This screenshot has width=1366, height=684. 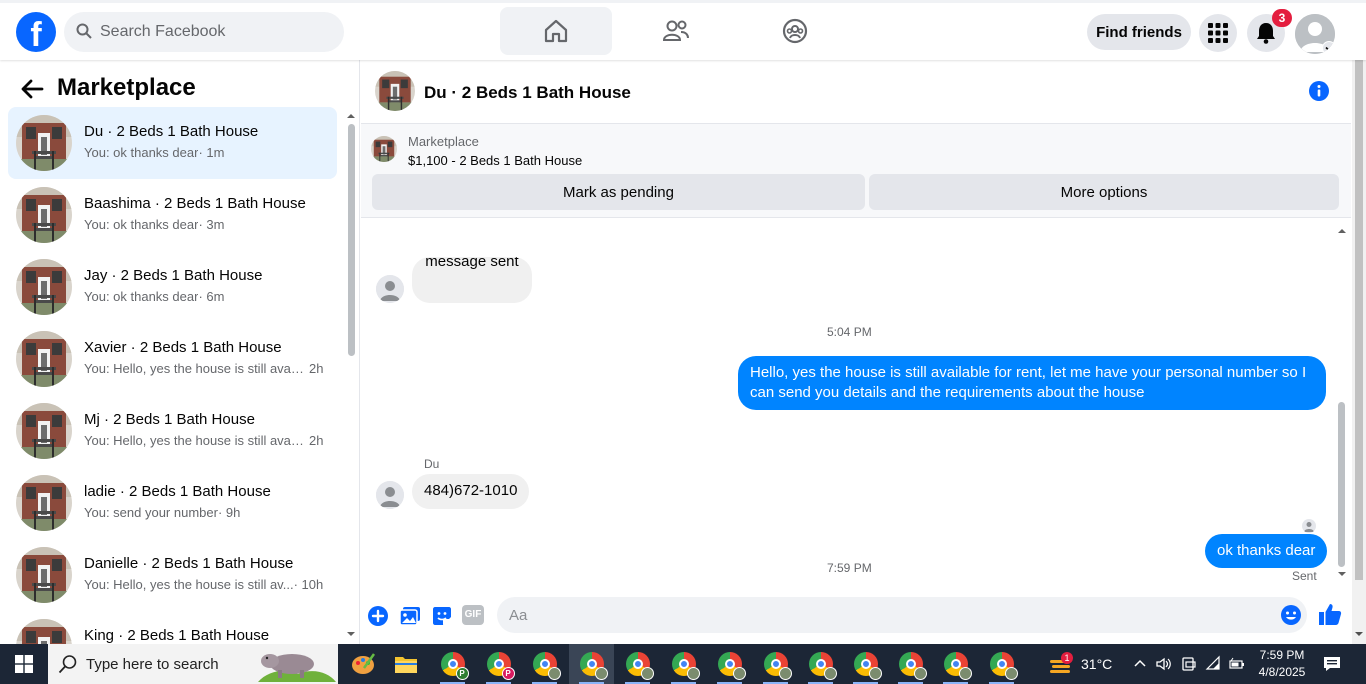 What do you see at coordinates (405, 664) in the screenshot?
I see `taskbar-app-file-explorer` at bounding box center [405, 664].